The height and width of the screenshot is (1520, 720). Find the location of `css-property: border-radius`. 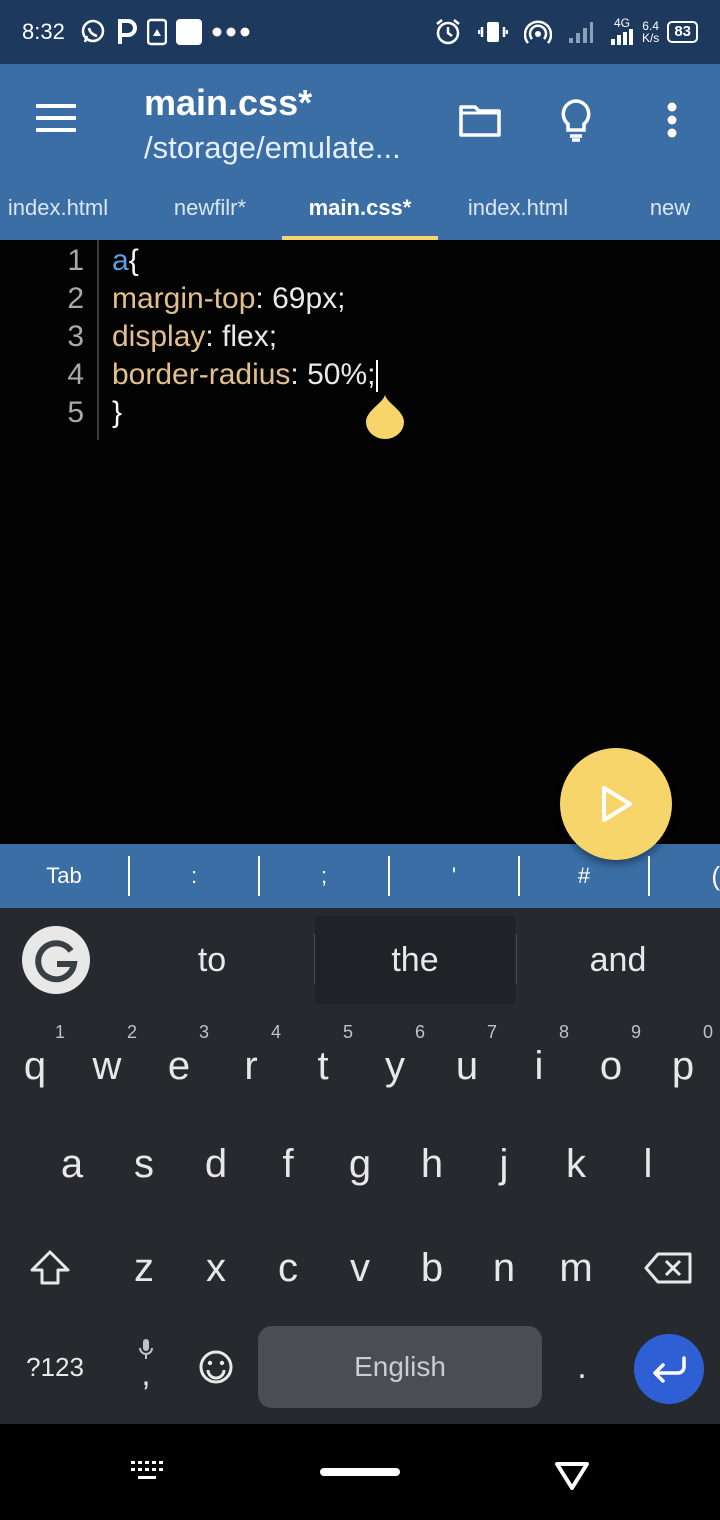

css-property: border-radius is located at coordinates (201, 374).